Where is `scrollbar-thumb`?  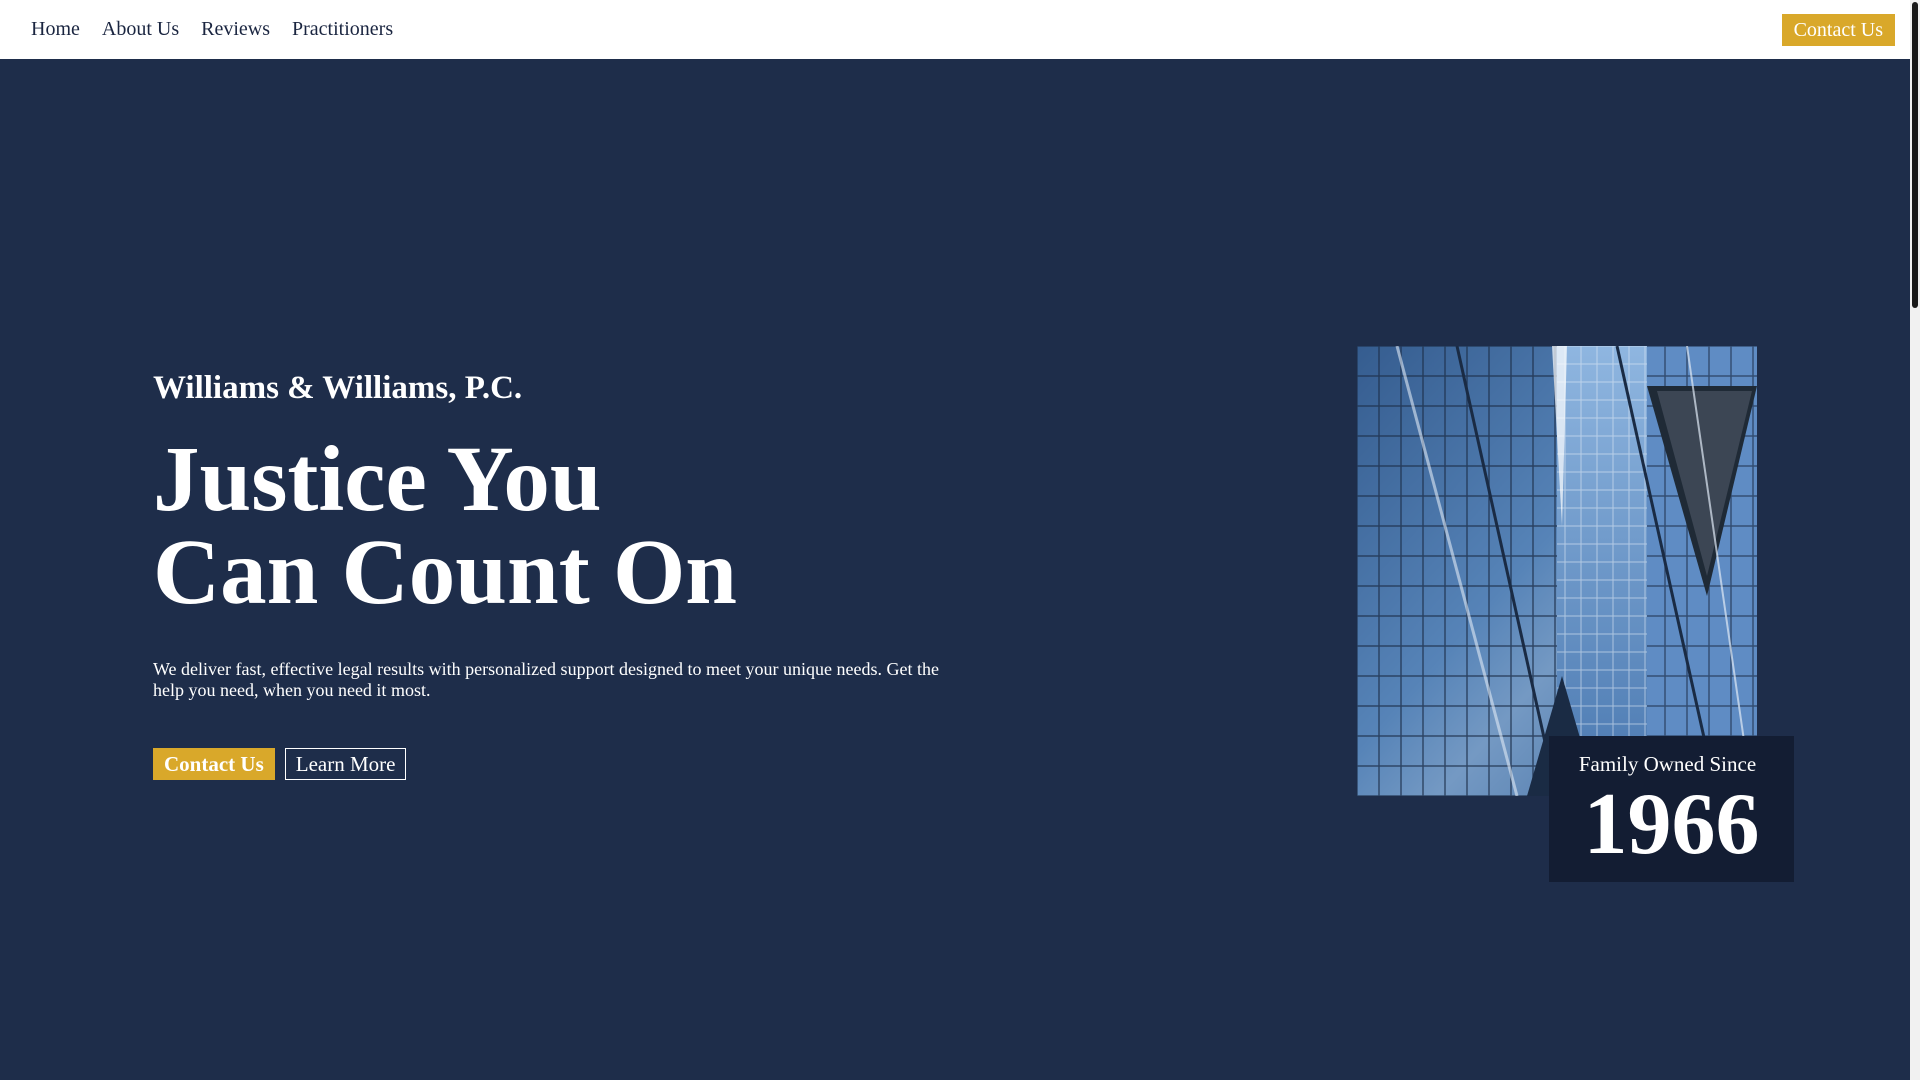
scrollbar-thumb is located at coordinates (1915, 155).